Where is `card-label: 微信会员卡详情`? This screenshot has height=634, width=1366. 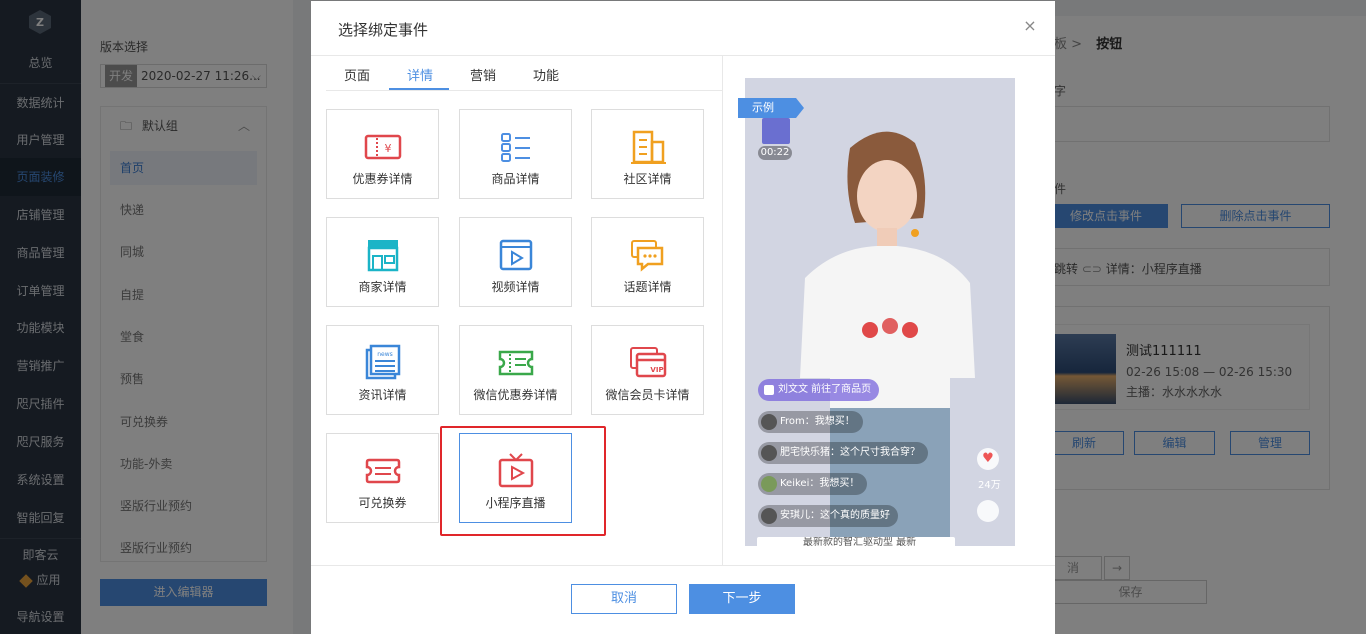 card-label: 微信会员卡详情 is located at coordinates (647, 395).